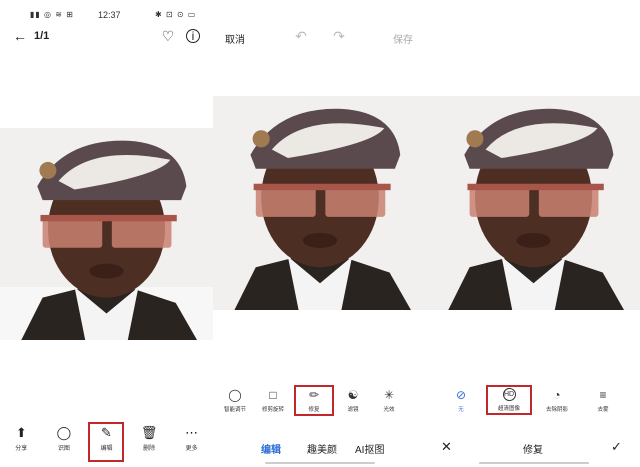 The width and height of the screenshot is (640, 467). What do you see at coordinates (64, 442) in the screenshot?
I see `nav-recognize: ◯ 识图` at bounding box center [64, 442].